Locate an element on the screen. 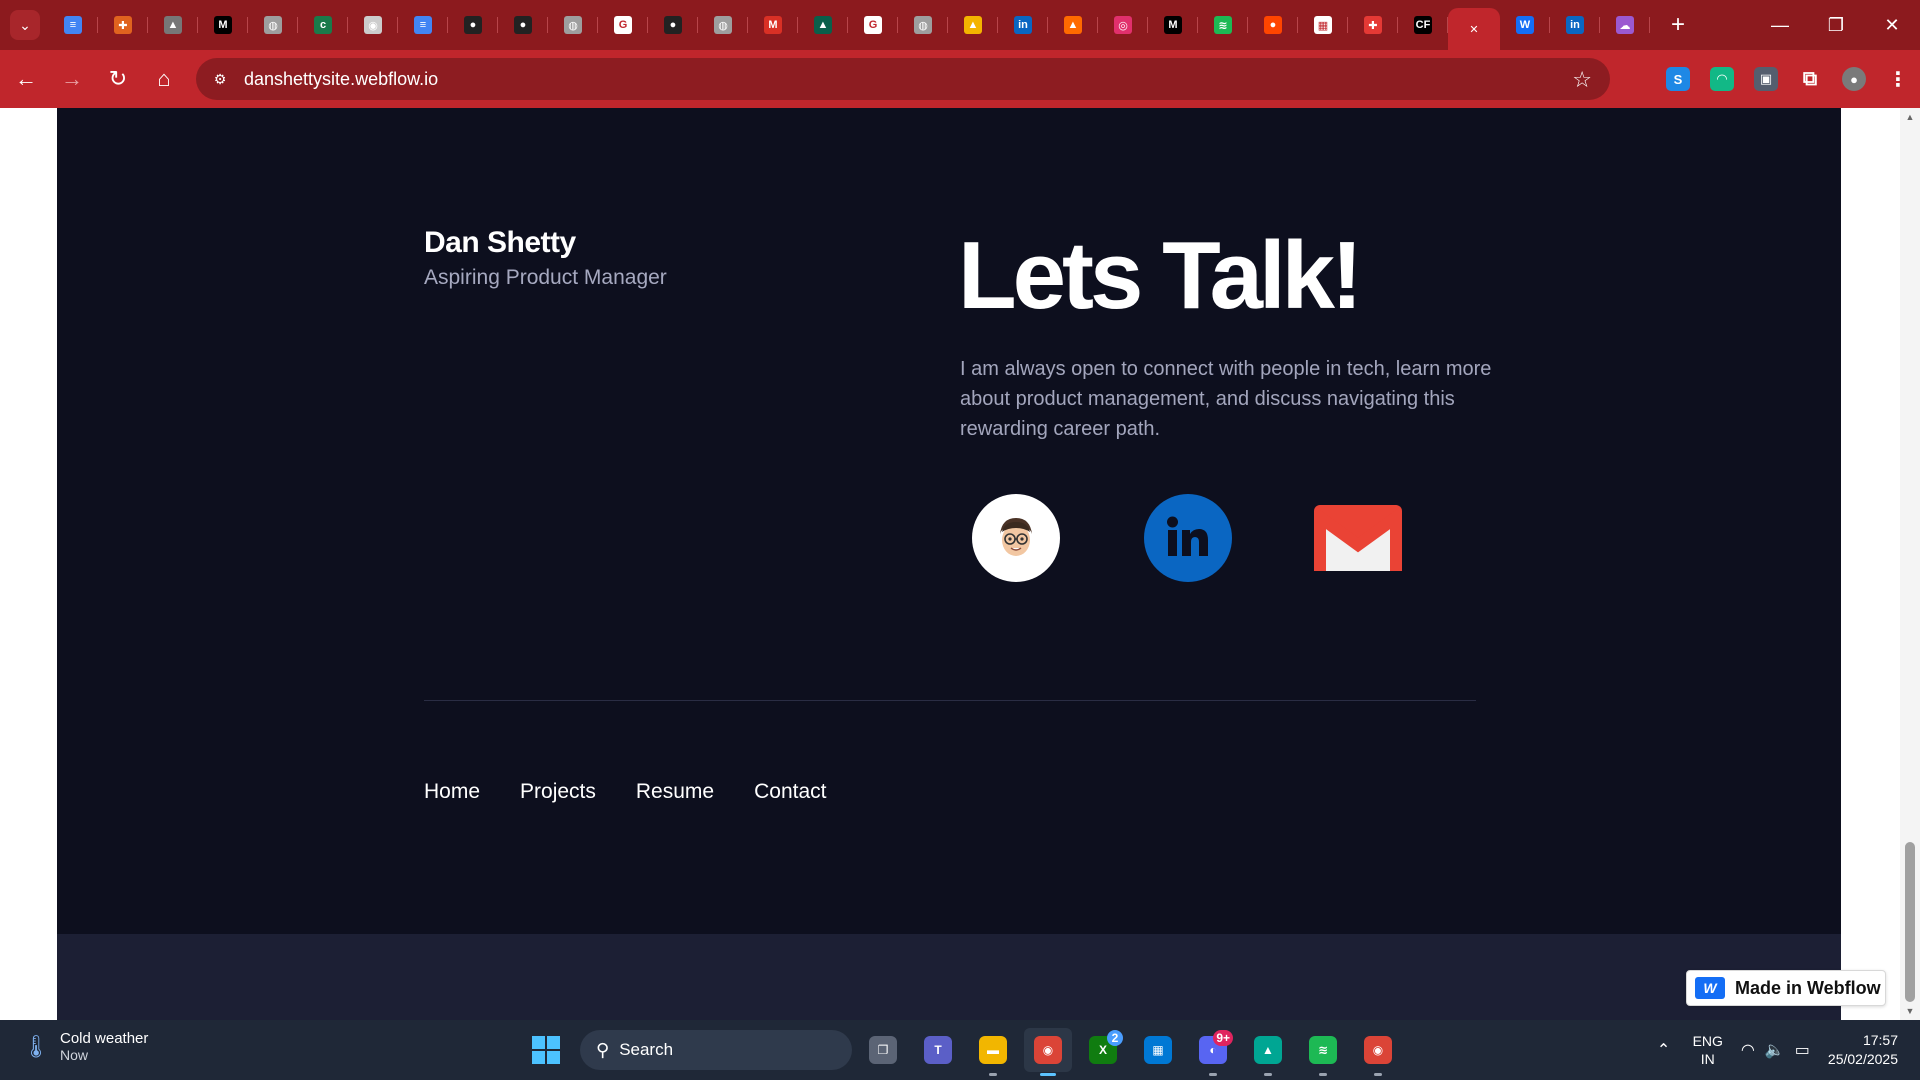 The height and width of the screenshot is (1080, 1920). footer-divider is located at coordinates (950, 700).